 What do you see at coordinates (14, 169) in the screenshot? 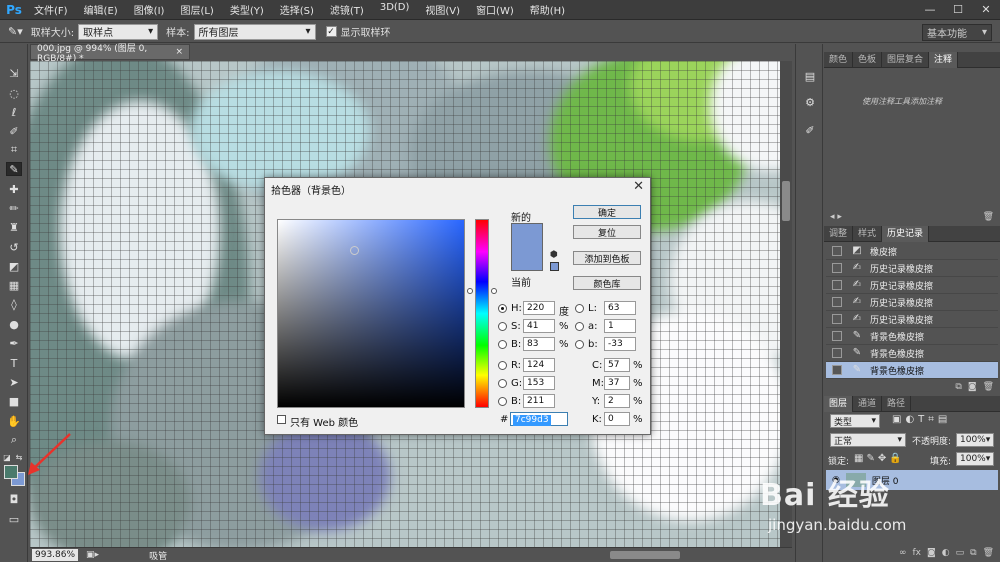
I see `eyedropper-tool-icon: ✎` at bounding box center [14, 169].